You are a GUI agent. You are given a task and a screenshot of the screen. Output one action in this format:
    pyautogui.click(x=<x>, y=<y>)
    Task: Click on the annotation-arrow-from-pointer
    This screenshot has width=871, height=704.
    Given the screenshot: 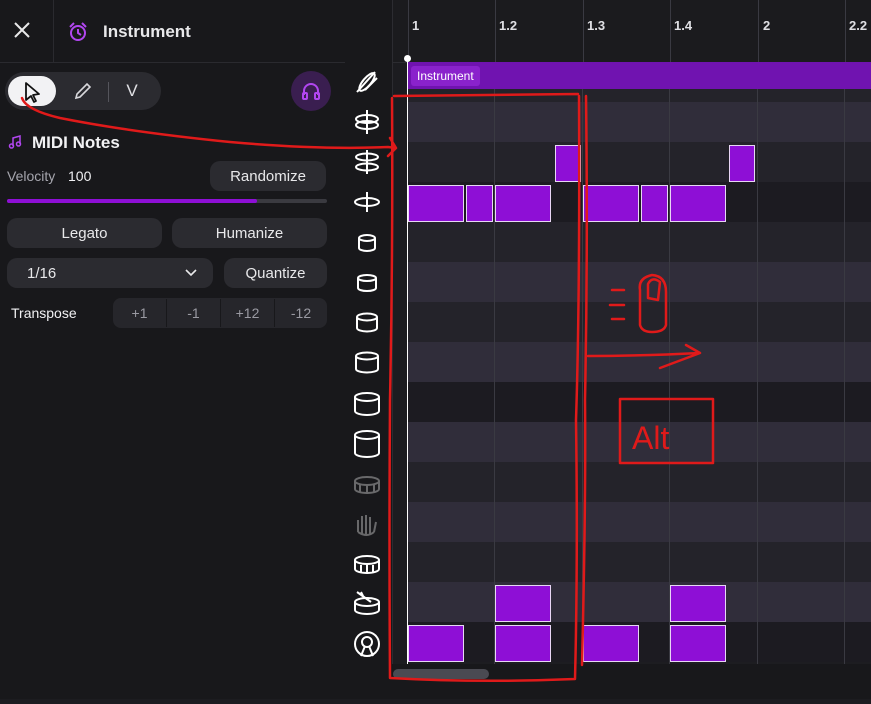 What is the action you would take?
    pyautogui.click(x=209, y=127)
    